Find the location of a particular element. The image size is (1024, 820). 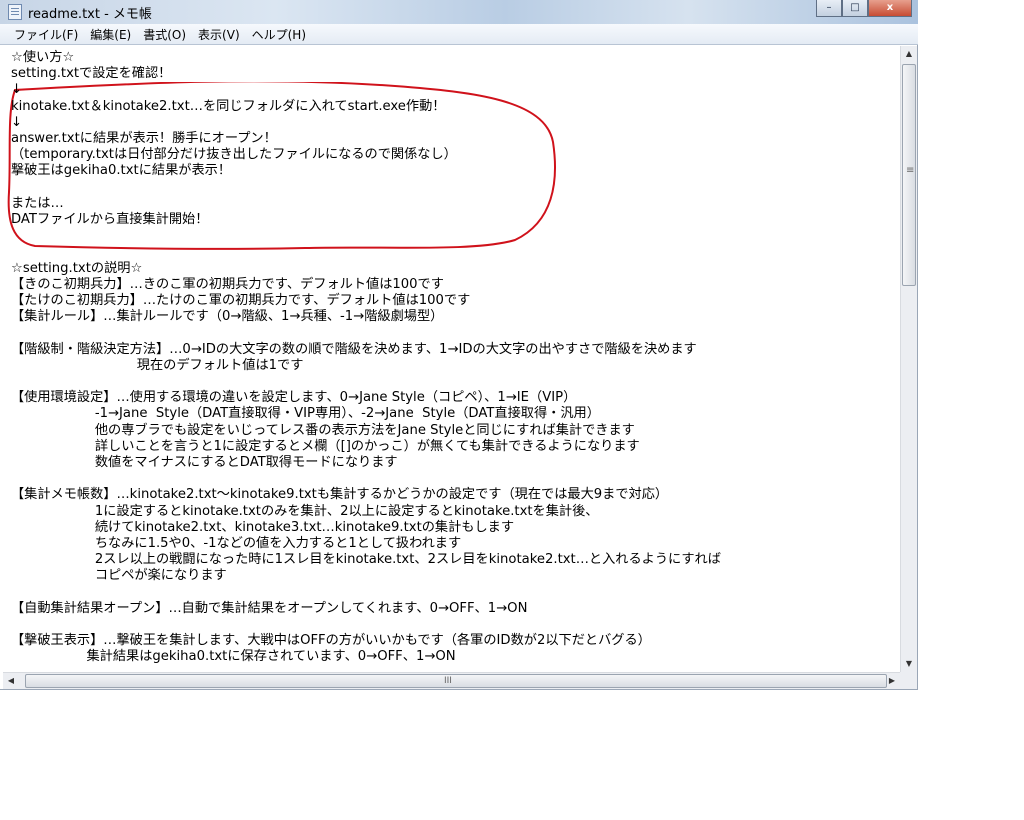

scroll-left-arrow-icon: ◀ is located at coordinates (11, 681).